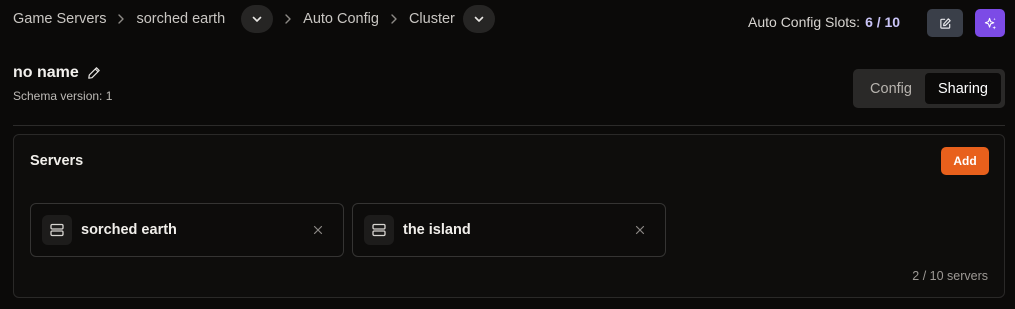 The height and width of the screenshot is (309, 1015). What do you see at coordinates (341, 19) in the screenshot?
I see `breadcrumb-auto-config: Auto Config` at bounding box center [341, 19].